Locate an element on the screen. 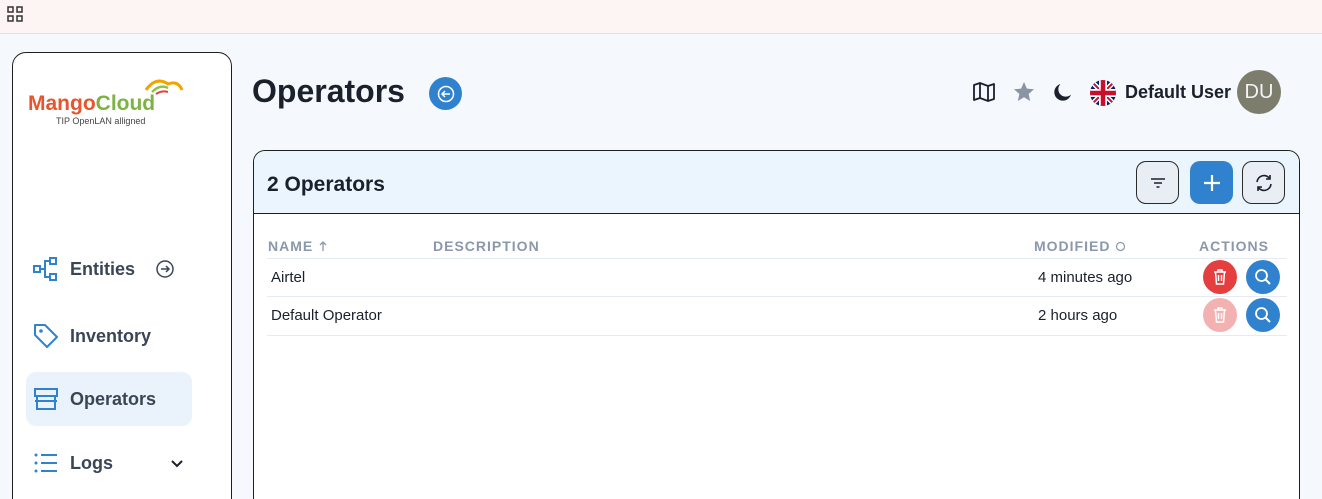 The image size is (1322, 499). star-icon is located at coordinates (1024, 92).